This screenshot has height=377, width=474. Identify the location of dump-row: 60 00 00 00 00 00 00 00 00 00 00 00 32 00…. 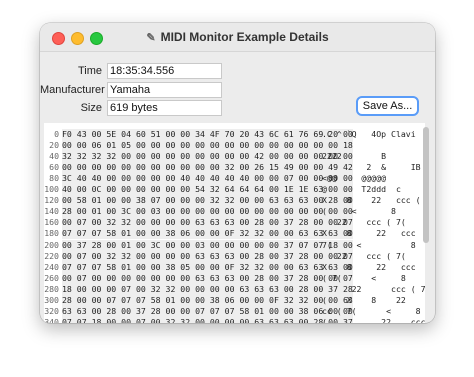
(234, 168).